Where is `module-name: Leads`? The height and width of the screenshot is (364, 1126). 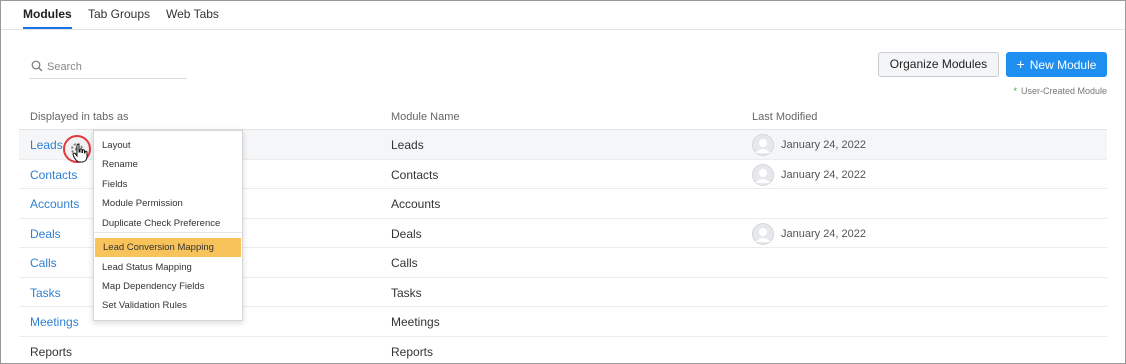 module-name: Leads is located at coordinates (407, 145).